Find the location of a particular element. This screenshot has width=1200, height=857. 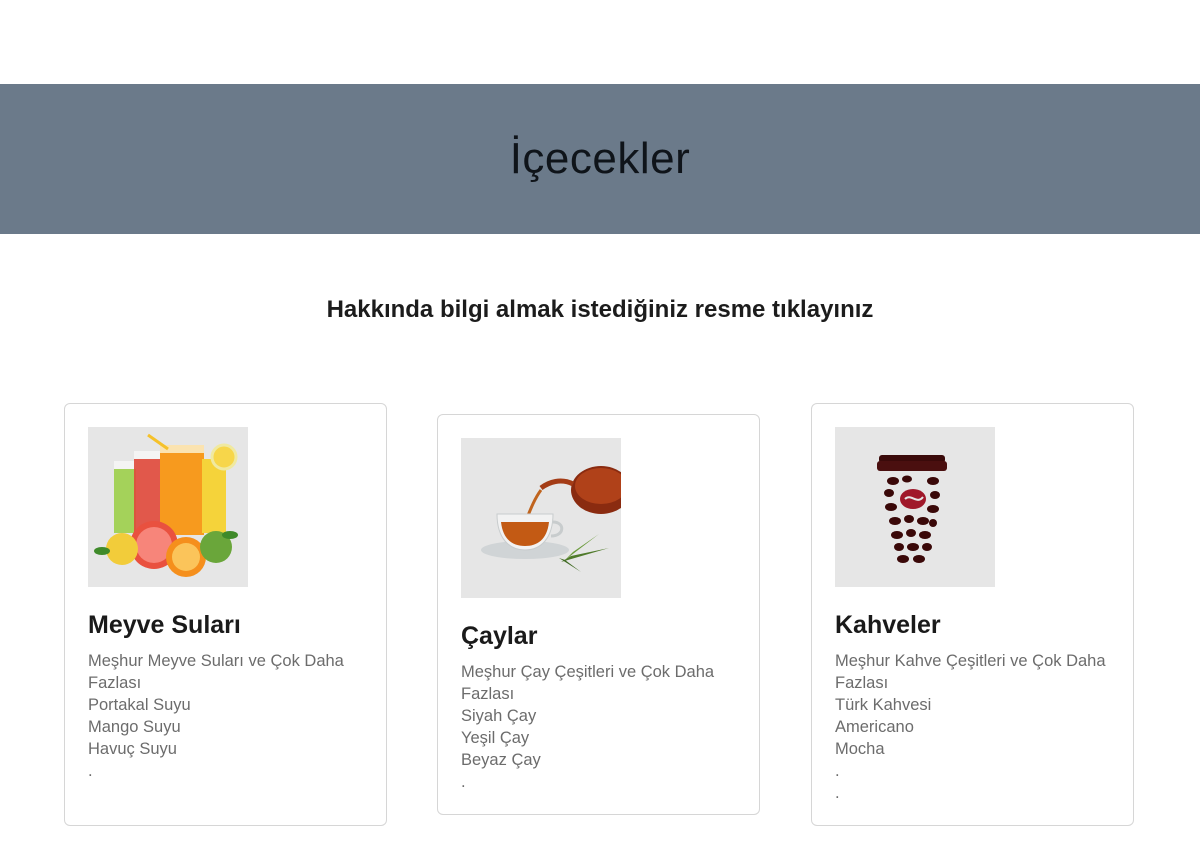

fruit-juice-image is located at coordinates (168, 507).